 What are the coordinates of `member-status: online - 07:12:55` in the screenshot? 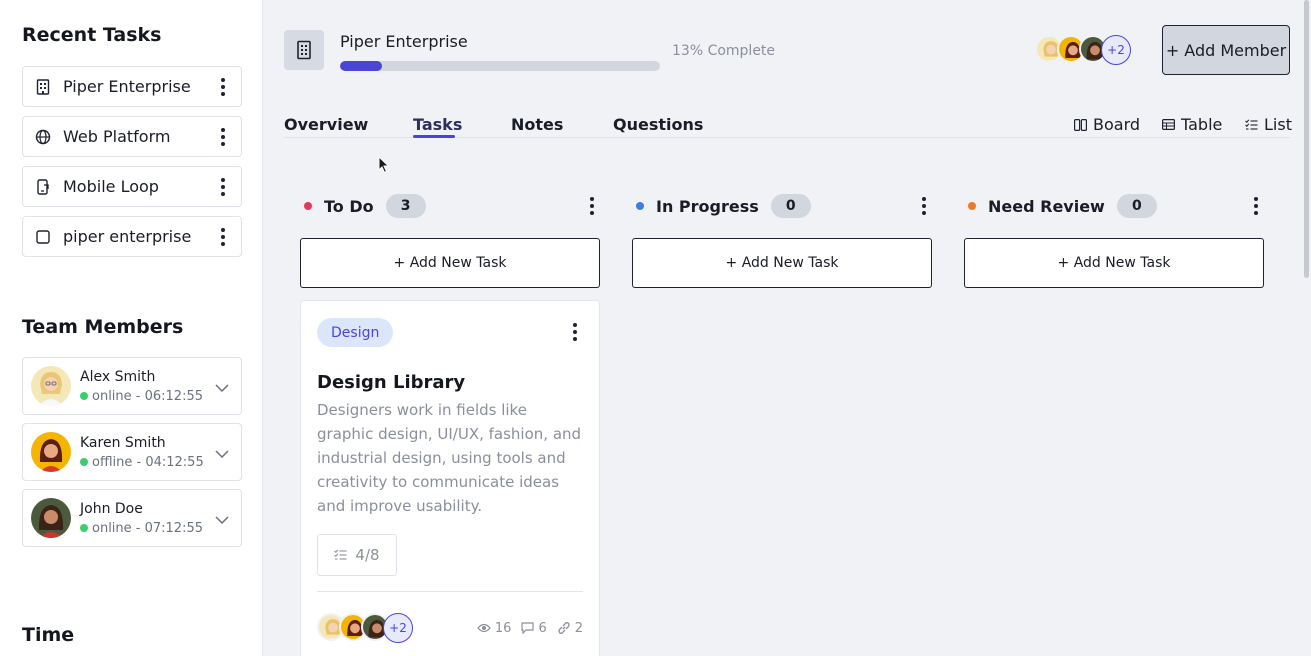 It's located at (147, 528).